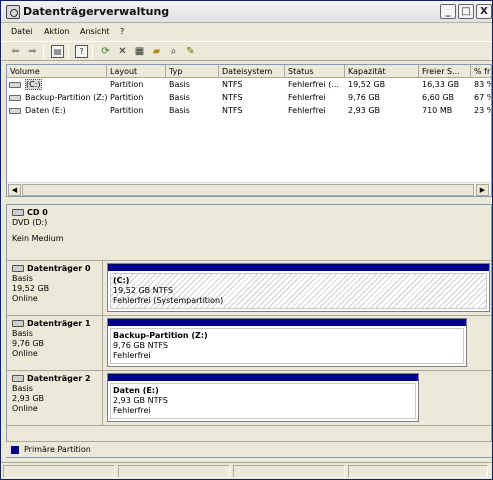 This screenshot has width=493, height=480. Describe the element at coordinates (15, 51) in the screenshot. I see `back-icon: ⬅` at that location.